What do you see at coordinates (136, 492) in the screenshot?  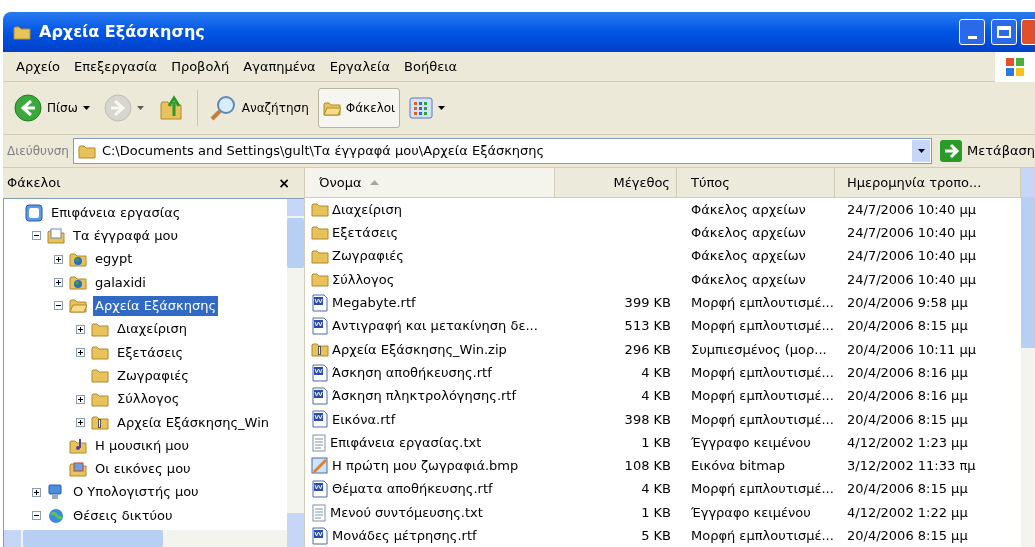 I see `tree-item: Ο Υπολογιστής μου` at bounding box center [136, 492].